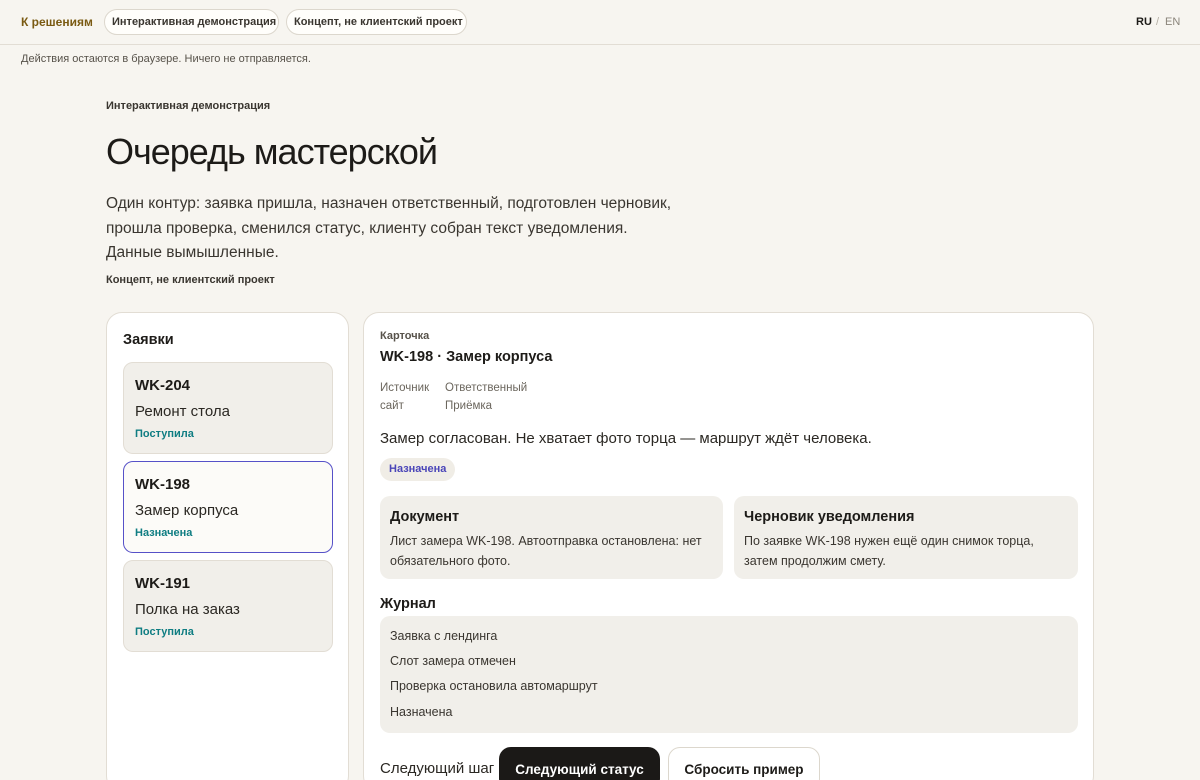 This screenshot has height=780, width=1200. What do you see at coordinates (744, 763) in the screenshot?
I see `reset-example-button: Сбросить пример` at bounding box center [744, 763].